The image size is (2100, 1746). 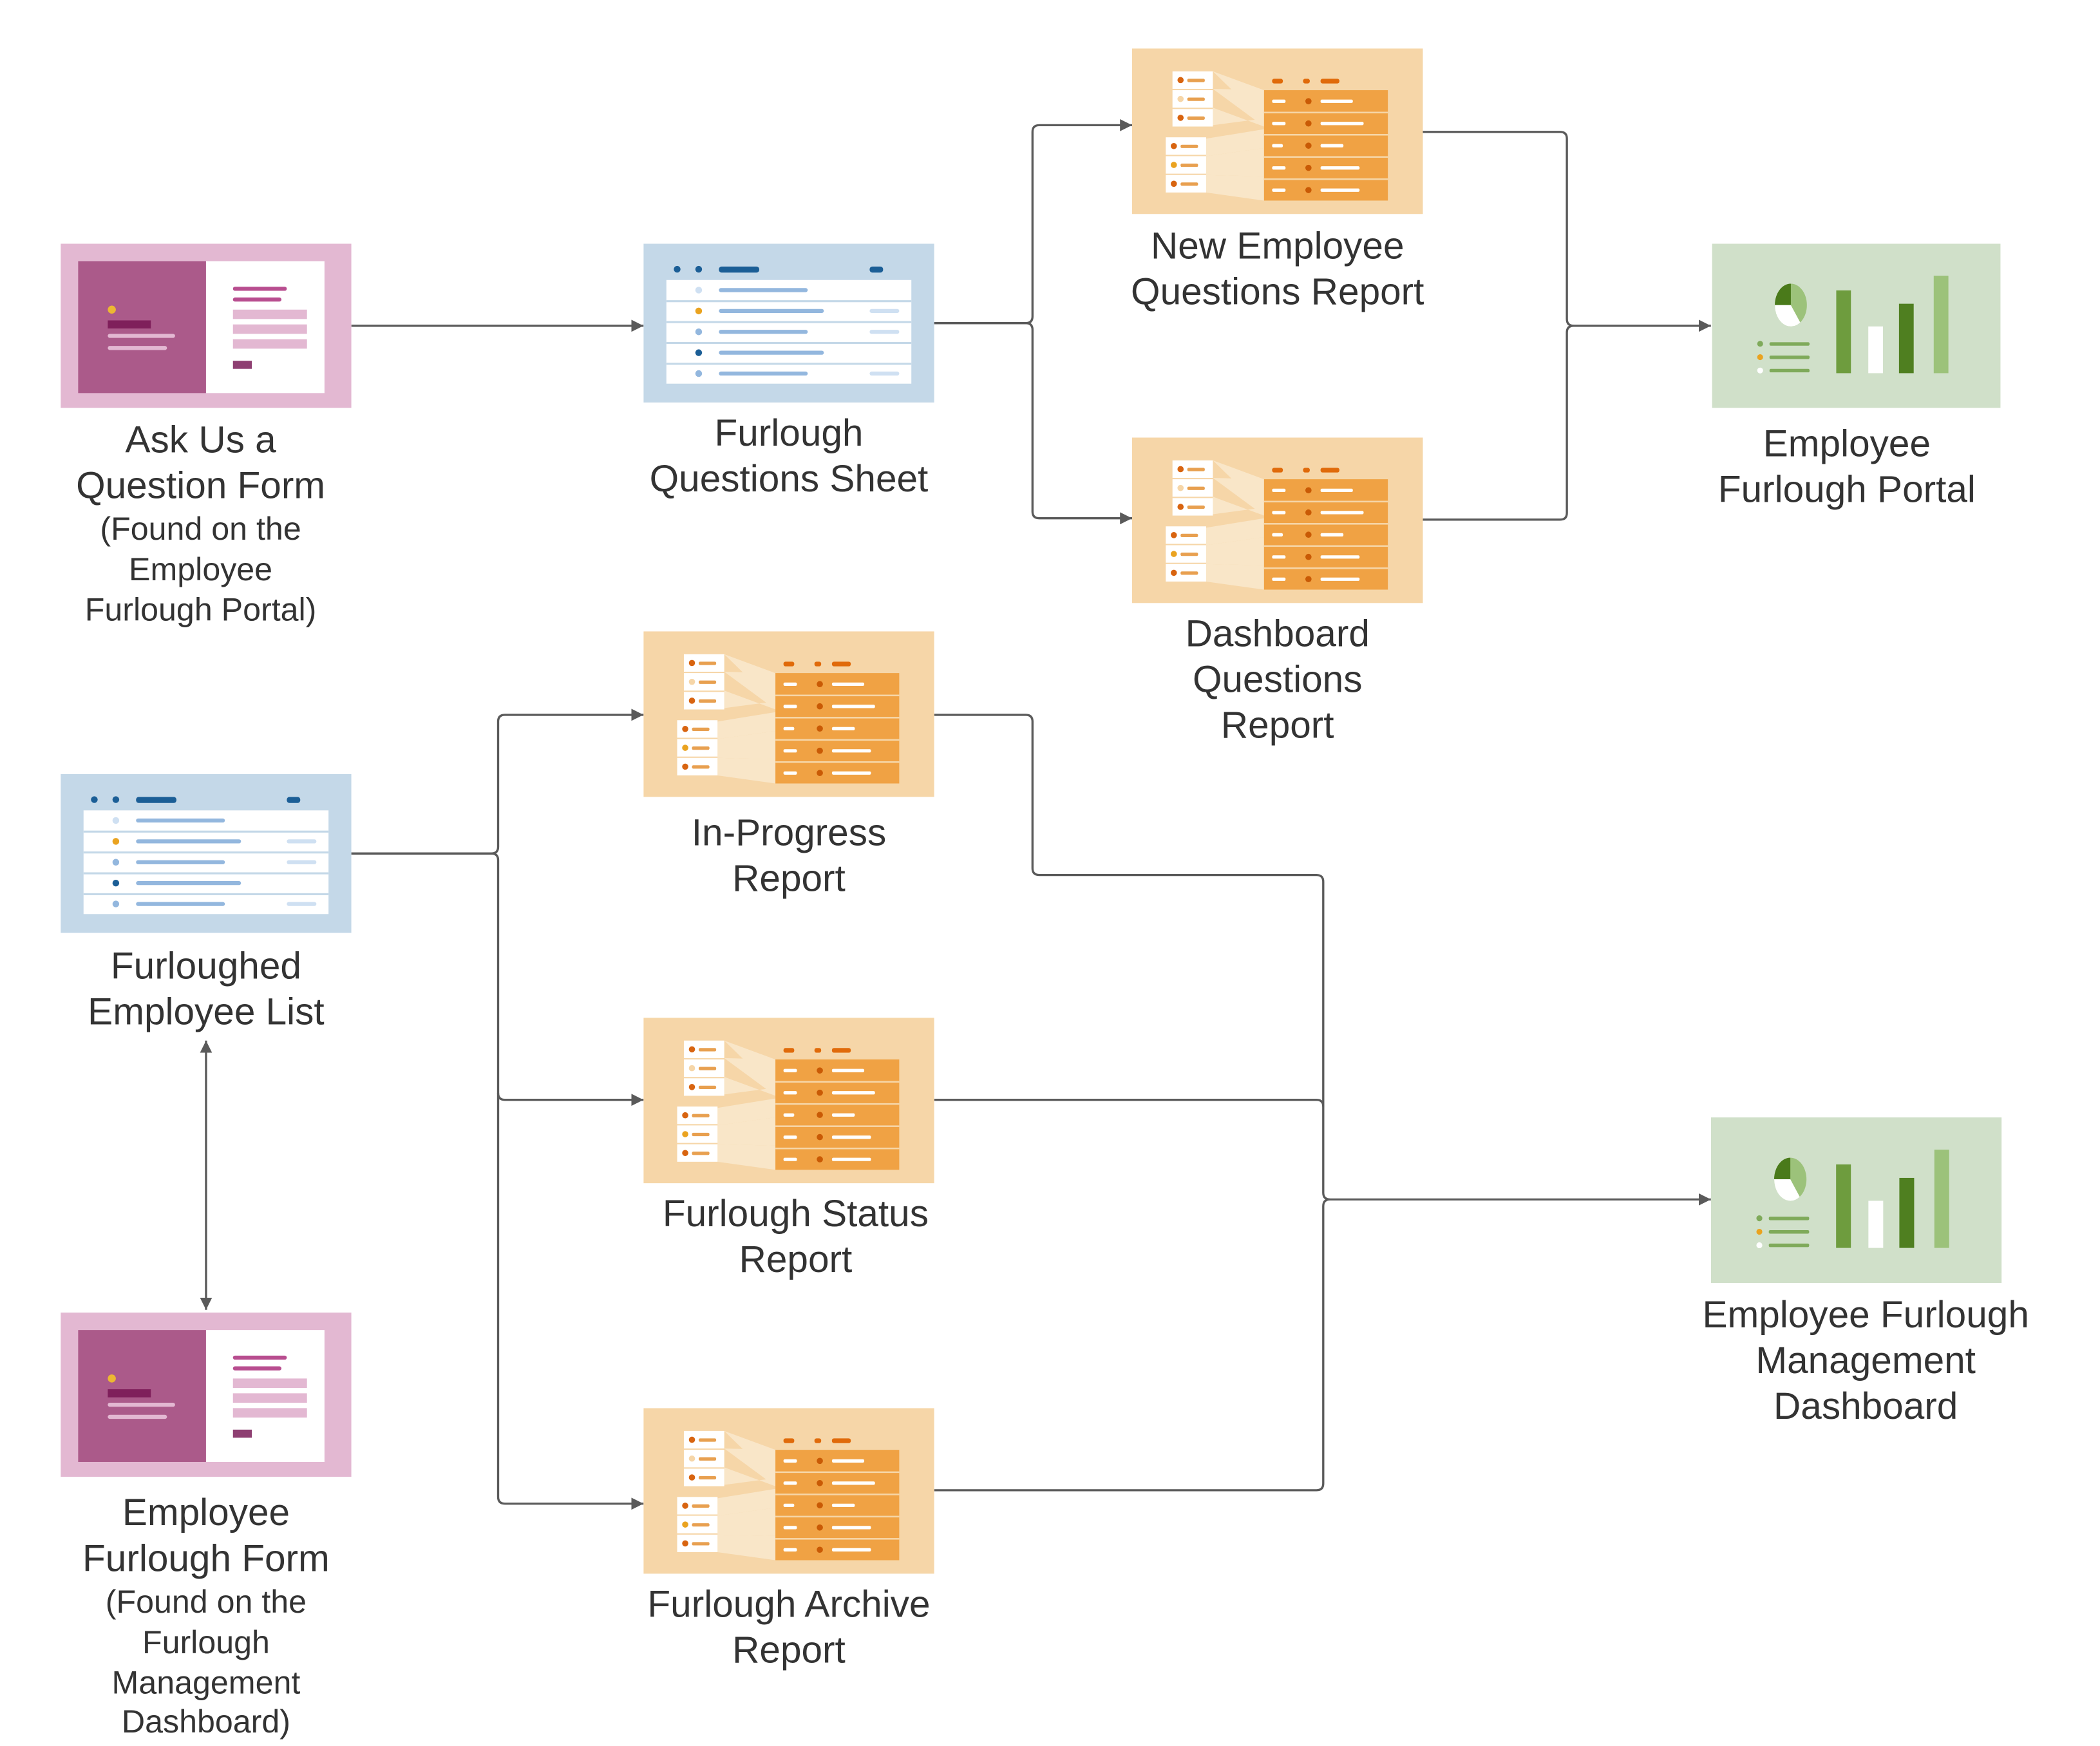 I want to click on edge-list-to-status, so click(x=498, y=979).